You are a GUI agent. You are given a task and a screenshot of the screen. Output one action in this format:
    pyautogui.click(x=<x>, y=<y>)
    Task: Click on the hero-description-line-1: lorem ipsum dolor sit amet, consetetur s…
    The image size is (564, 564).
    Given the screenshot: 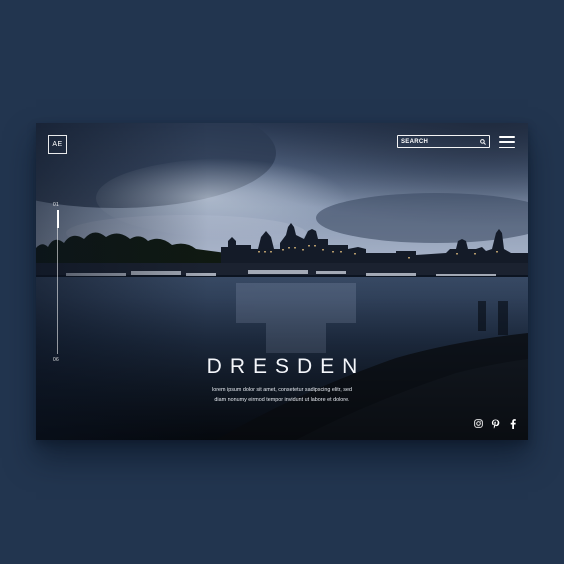 What is the action you would take?
    pyautogui.click(x=282, y=390)
    